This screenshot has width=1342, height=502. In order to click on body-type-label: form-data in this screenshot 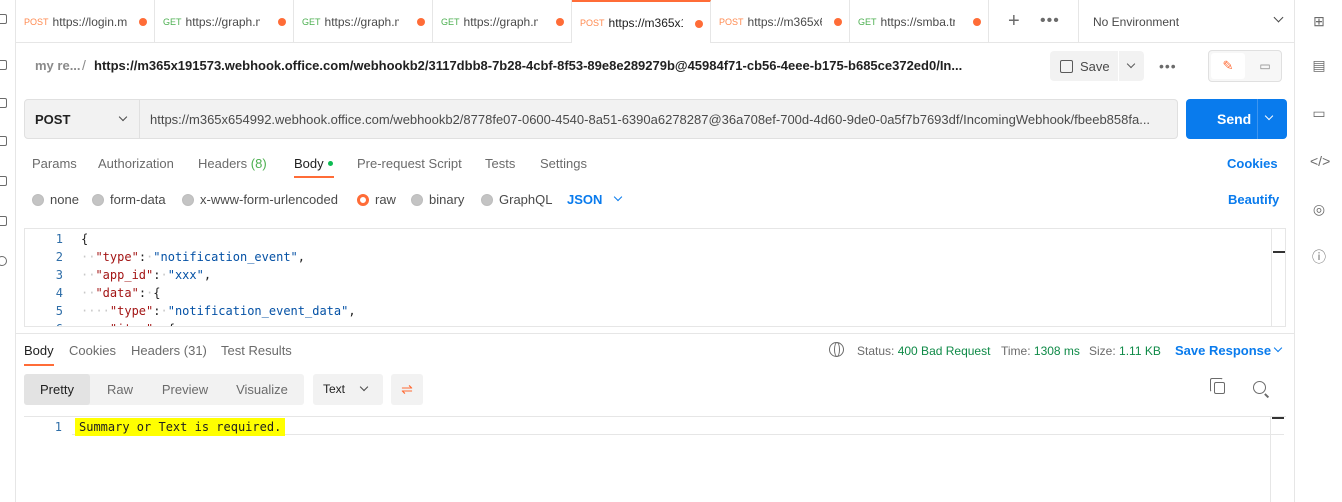, I will do `click(138, 199)`.